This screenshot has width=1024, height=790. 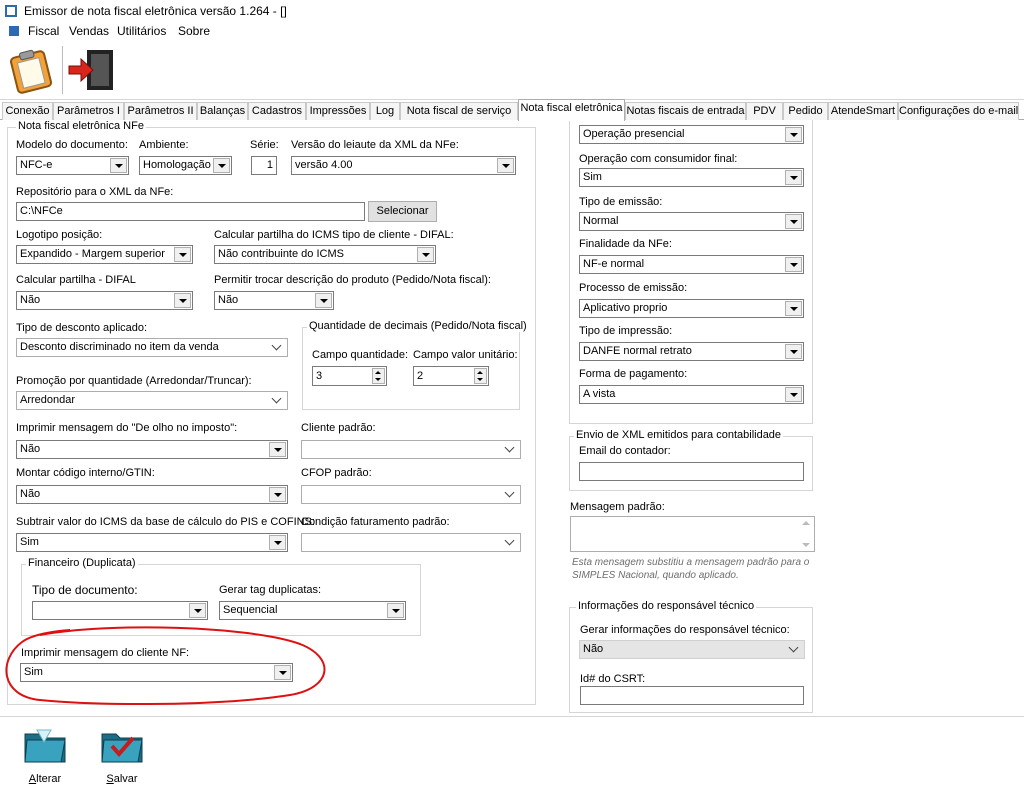 I want to click on versao-label: Versão do leiaute da XML da NFe:, so click(x=375, y=145).